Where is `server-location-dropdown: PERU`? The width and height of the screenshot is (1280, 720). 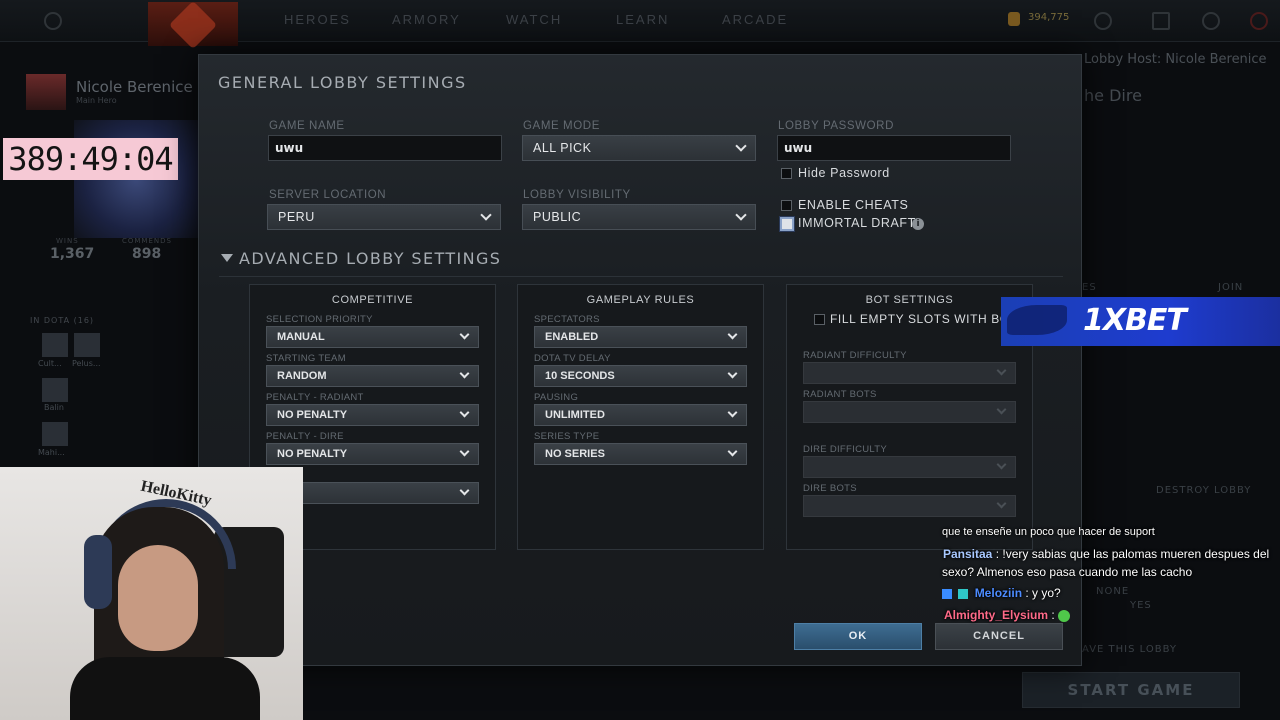
server-location-dropdown: PERU is located at coordinates (384, 217).